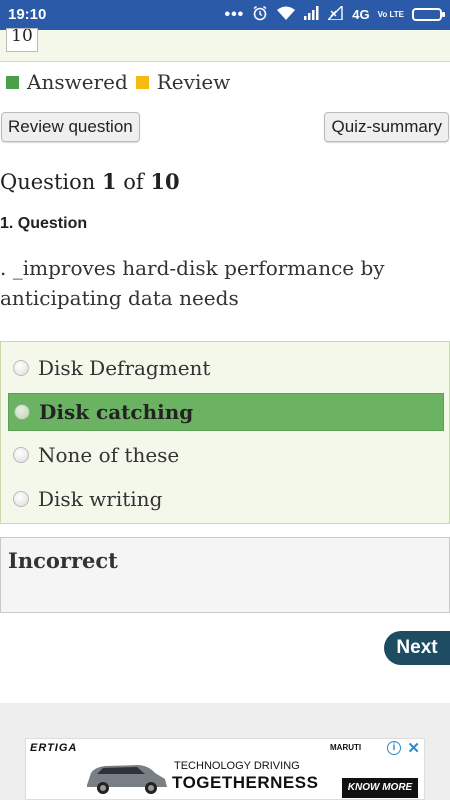 This screenshot has width=450, height=800. What do you see at coordinates (142, 82) in the screenshot?
I see `review-swatch` at bounding box center [142, 82].